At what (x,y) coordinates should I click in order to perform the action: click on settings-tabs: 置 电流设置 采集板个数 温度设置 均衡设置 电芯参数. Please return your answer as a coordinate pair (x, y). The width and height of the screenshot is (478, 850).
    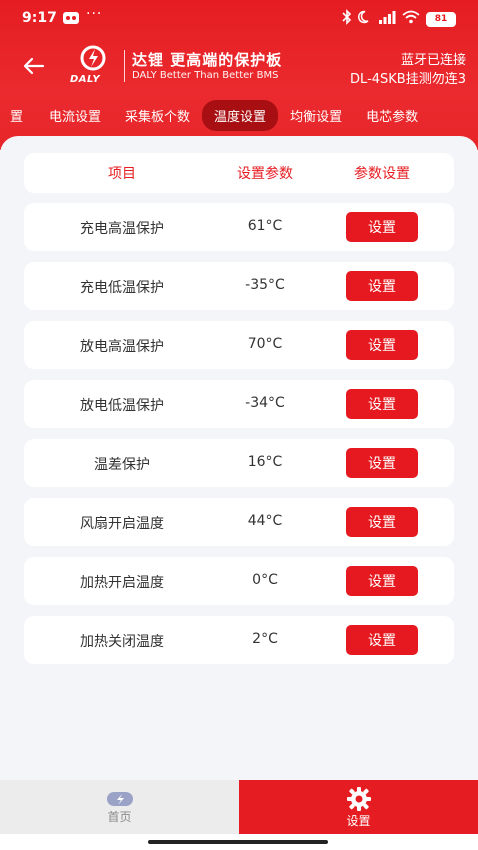
    Looking at the image, I should click on (239, 115).